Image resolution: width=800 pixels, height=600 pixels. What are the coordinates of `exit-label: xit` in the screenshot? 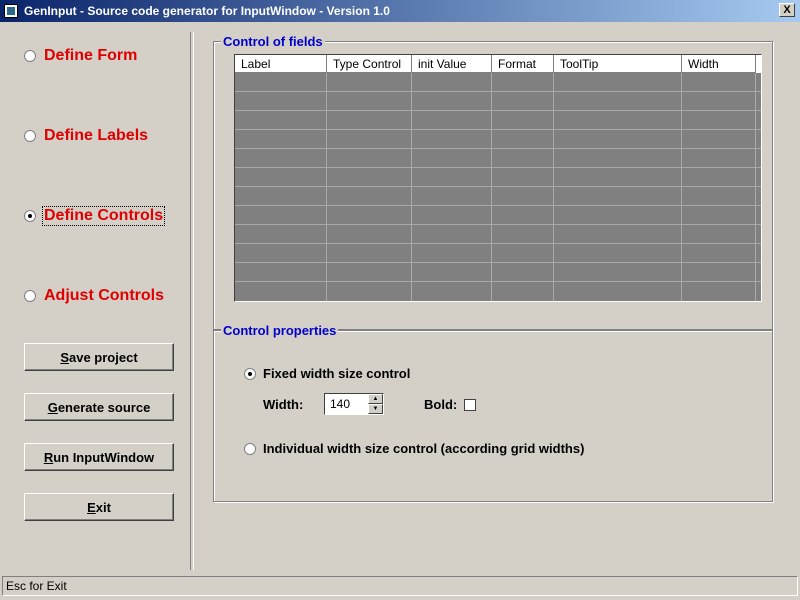 It's located at (103, 507).